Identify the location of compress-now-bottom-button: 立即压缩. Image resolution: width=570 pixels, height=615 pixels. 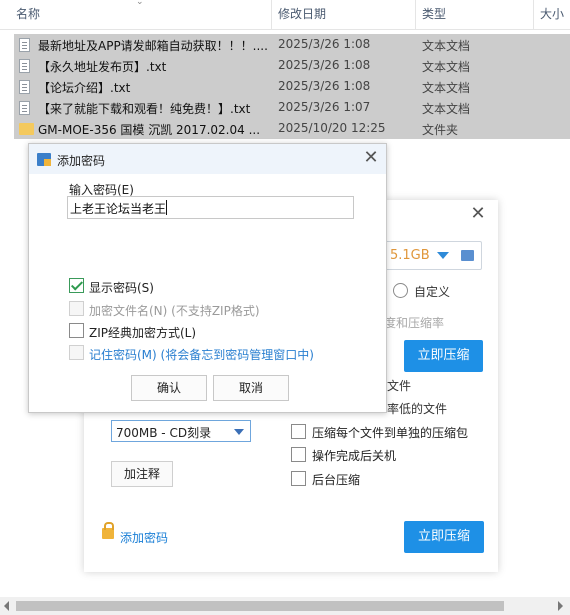
(444, 537).